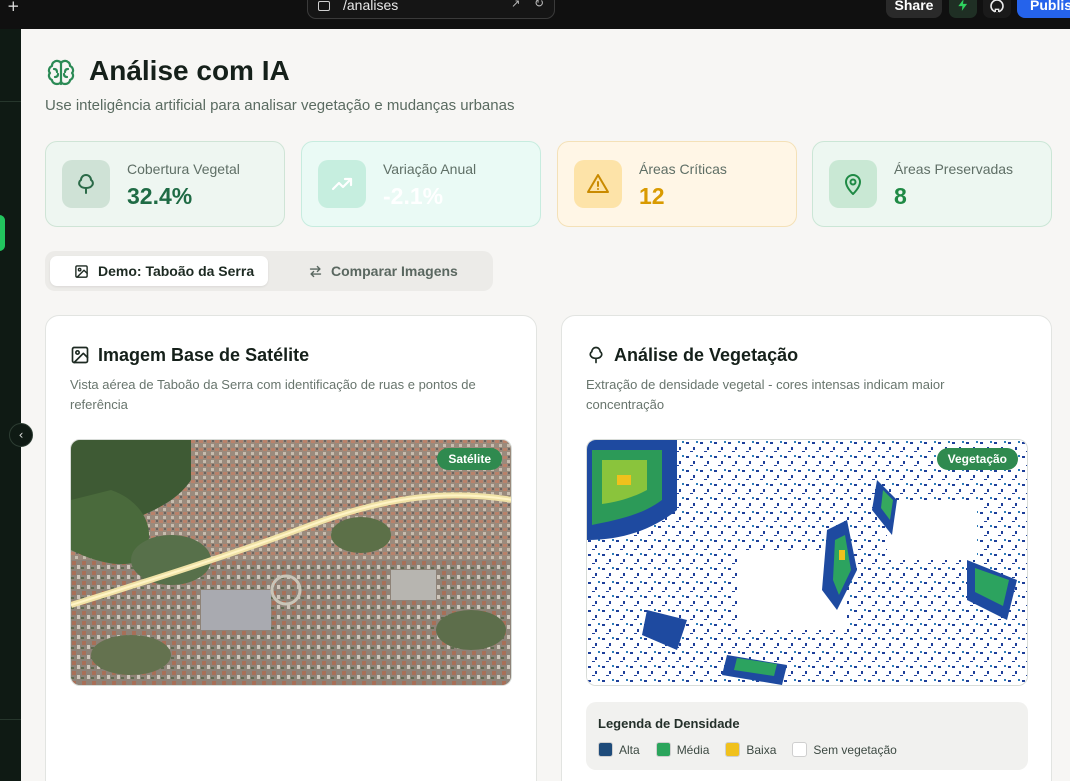  I want to click on tab-demo: Demo: Taboão da Serra, so click(159, 271).